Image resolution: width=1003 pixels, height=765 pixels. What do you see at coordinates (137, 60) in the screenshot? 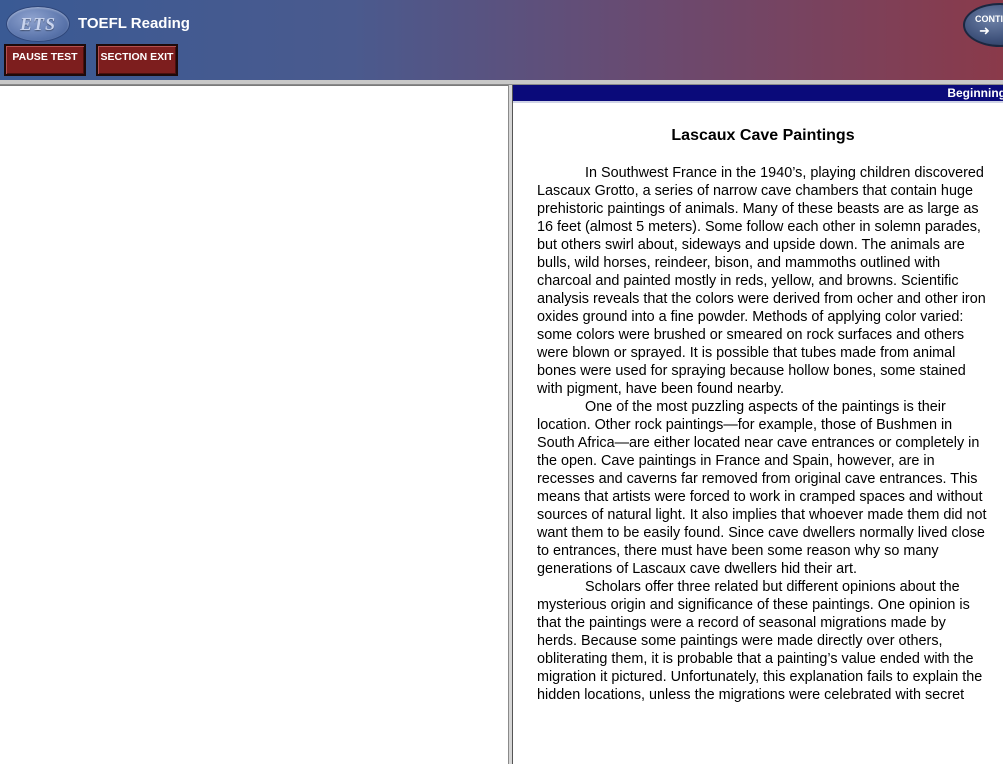
I see `section-exit-button: SECTION EXIT` at bounding box center [137, 60].